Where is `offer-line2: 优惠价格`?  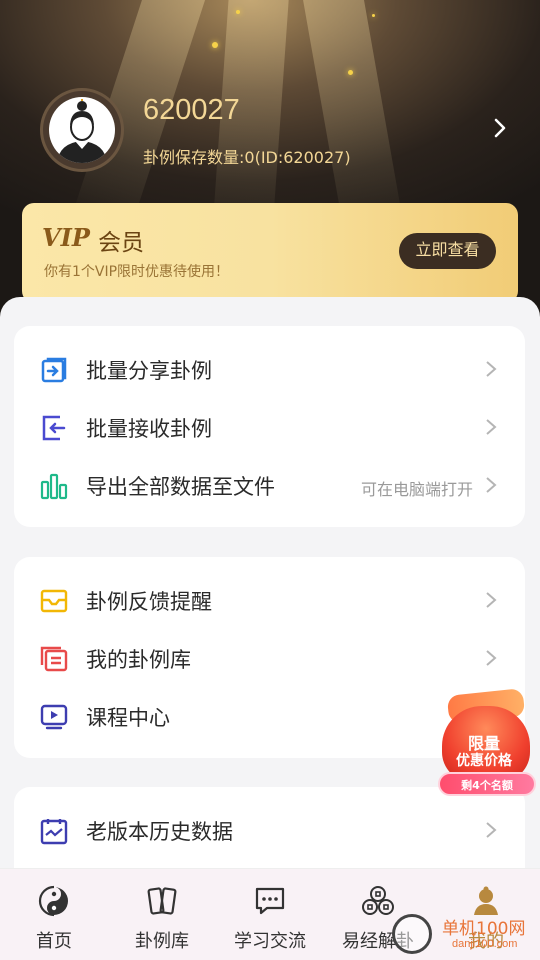
offer-line2: 优惠价格 is located at coordinates (484, 761).